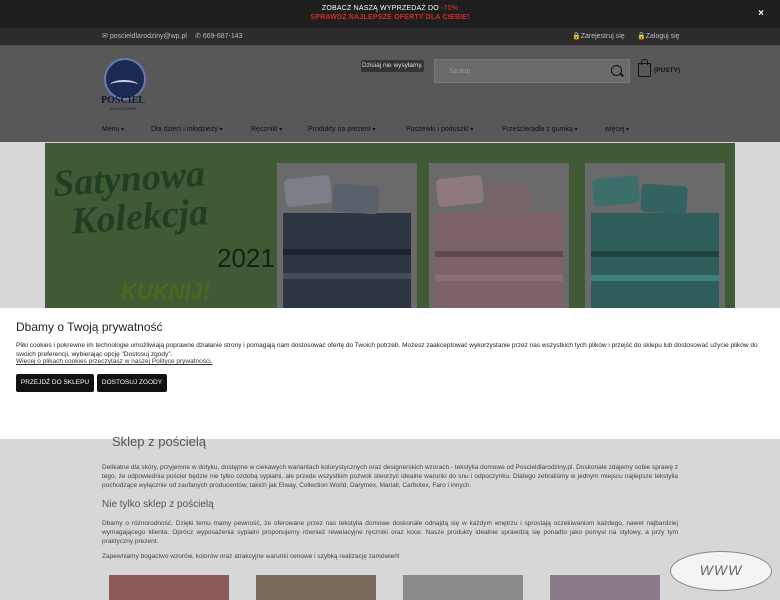 Image resolution: width=780 pixels, height=600 pixels. I want to click on logo-wave-icon, so click(124, 85).